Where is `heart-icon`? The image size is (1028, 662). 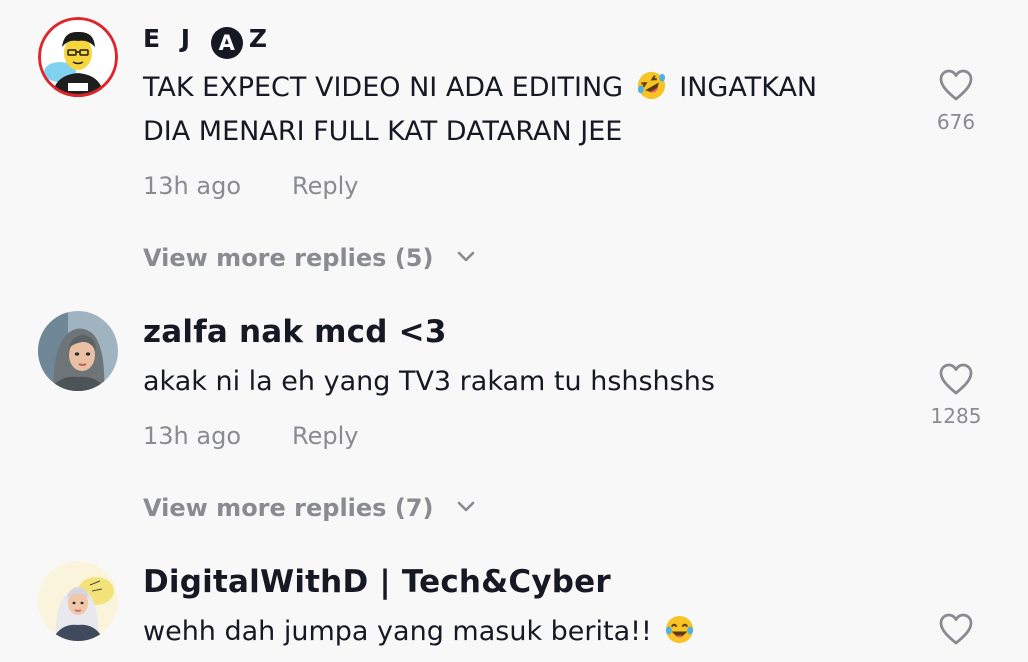 heart-icon is located at coordinates (956, 629).